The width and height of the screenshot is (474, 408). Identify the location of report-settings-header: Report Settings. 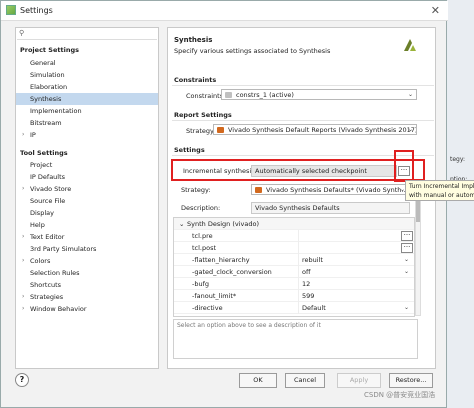
(203, 115).